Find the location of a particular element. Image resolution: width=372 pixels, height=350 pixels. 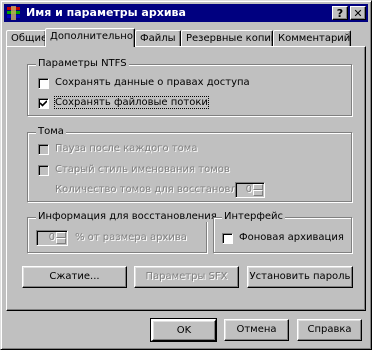

recovery-percent-label: % от размера архива is located at coordinates (131, 237).